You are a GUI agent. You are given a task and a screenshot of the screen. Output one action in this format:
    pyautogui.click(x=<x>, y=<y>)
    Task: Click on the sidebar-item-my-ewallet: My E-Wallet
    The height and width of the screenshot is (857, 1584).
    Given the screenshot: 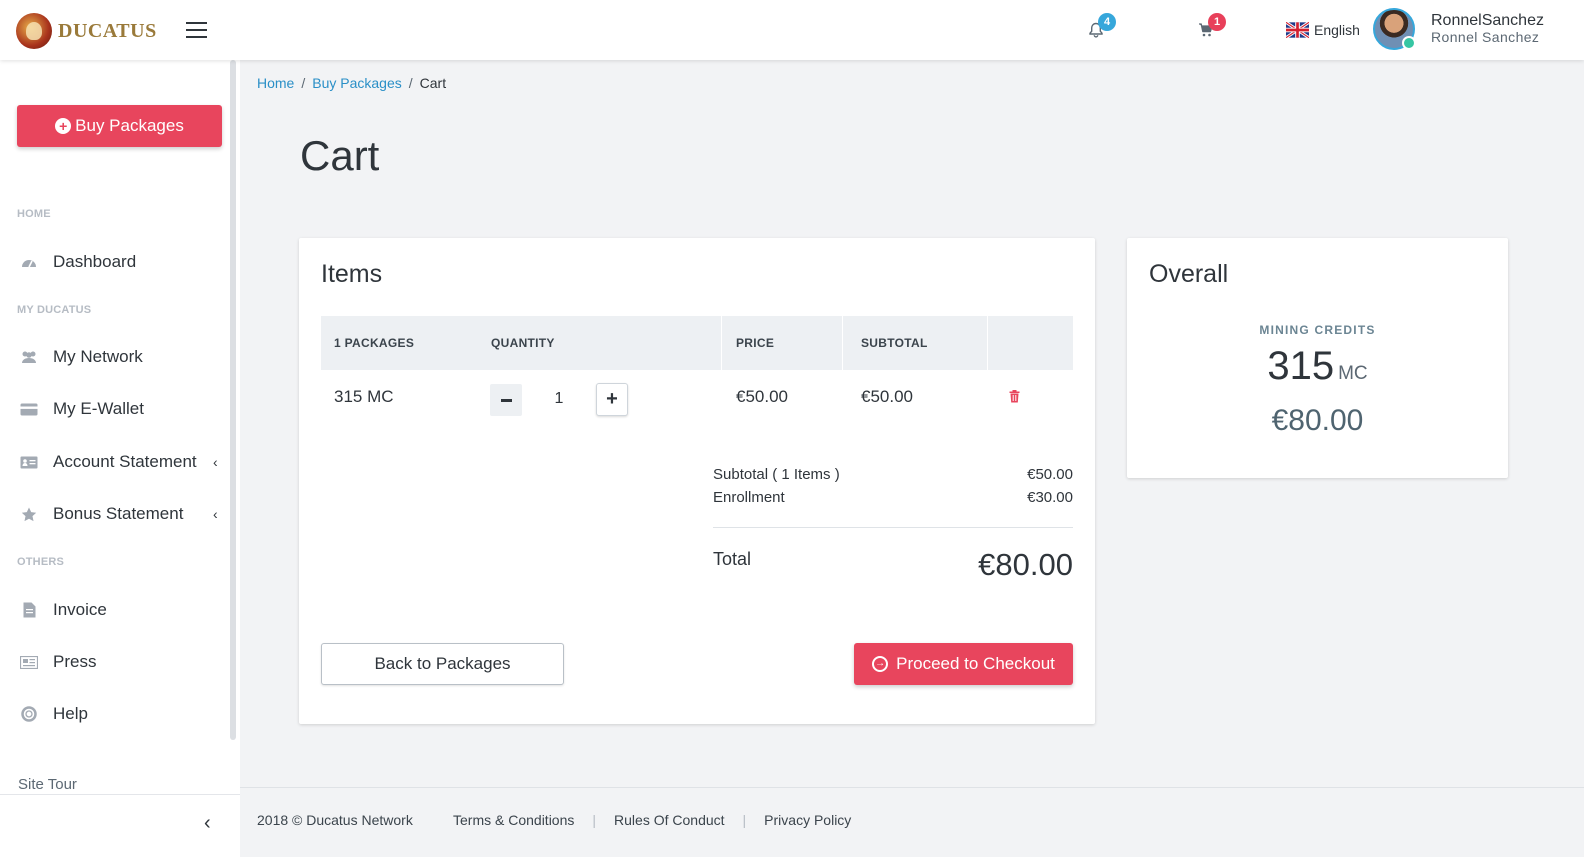 What is the action you would take?
    pyautogui.click(x=114, y=409)
    